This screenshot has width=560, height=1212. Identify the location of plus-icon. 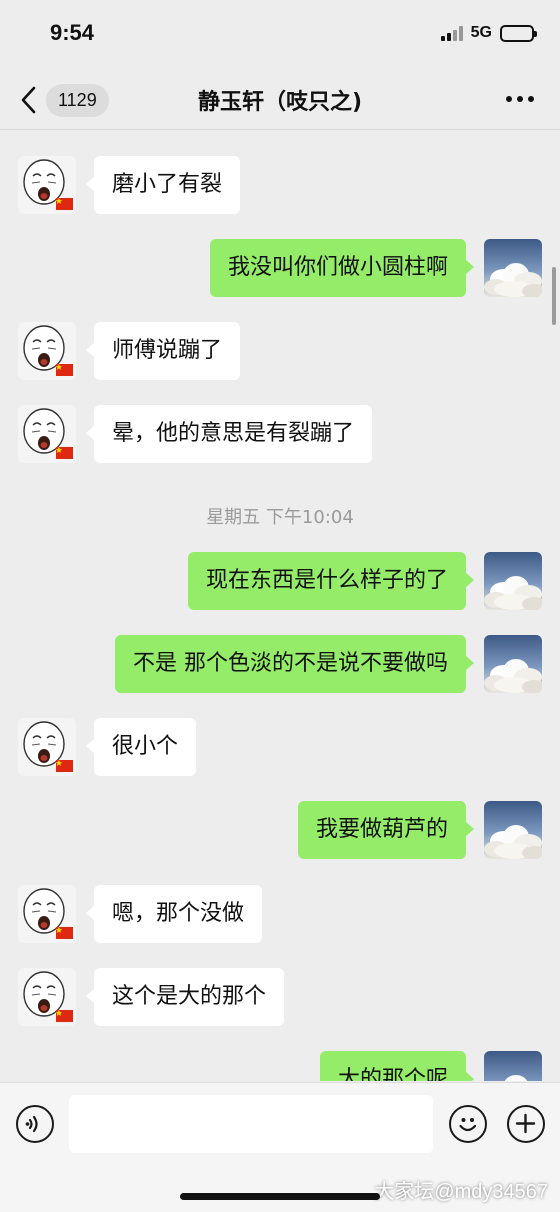
(526, 1124).